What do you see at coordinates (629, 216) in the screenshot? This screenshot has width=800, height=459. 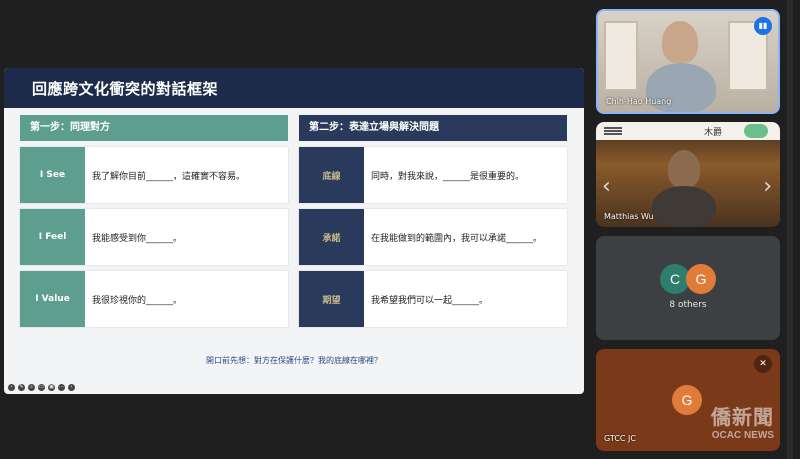 I see `participant-name: Matthias Wu` at bounding box center [629, 216].